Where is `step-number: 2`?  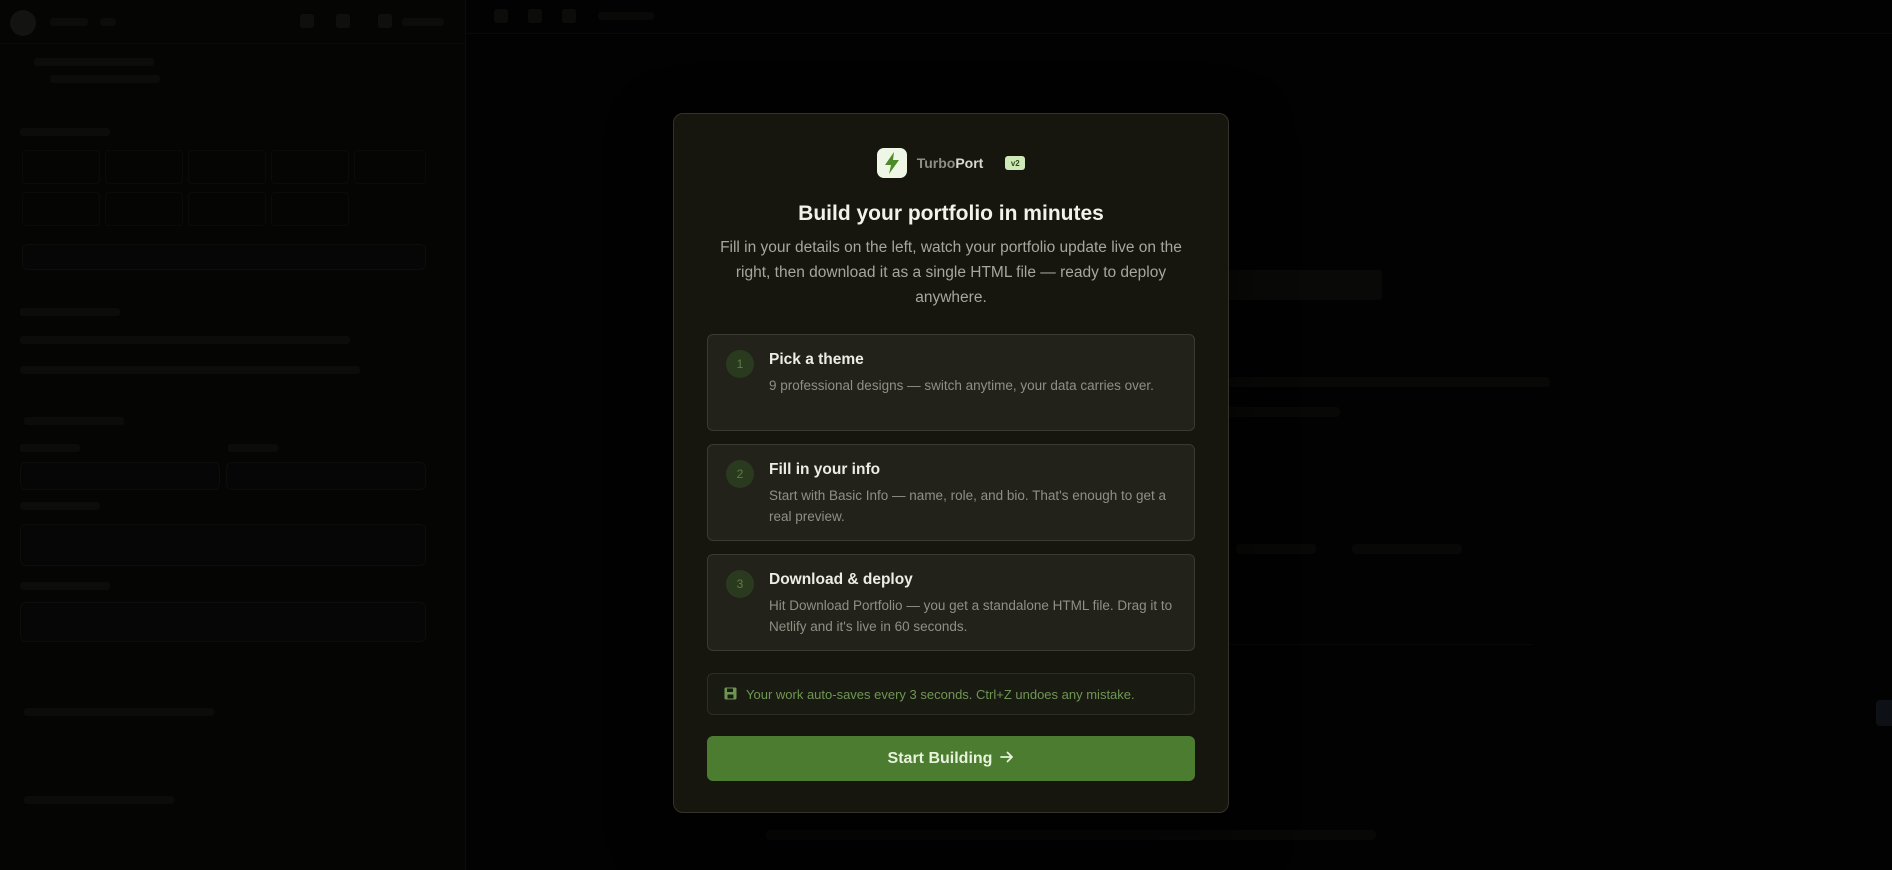
step-number: 2 is located at coordinates (740, 474).